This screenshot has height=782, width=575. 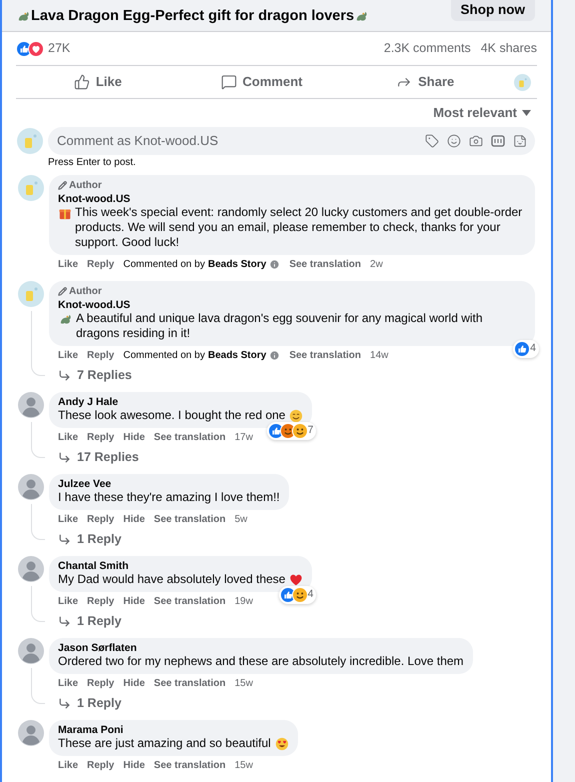 I want to click on comment-button: Comment, so click(x=262, y=82).